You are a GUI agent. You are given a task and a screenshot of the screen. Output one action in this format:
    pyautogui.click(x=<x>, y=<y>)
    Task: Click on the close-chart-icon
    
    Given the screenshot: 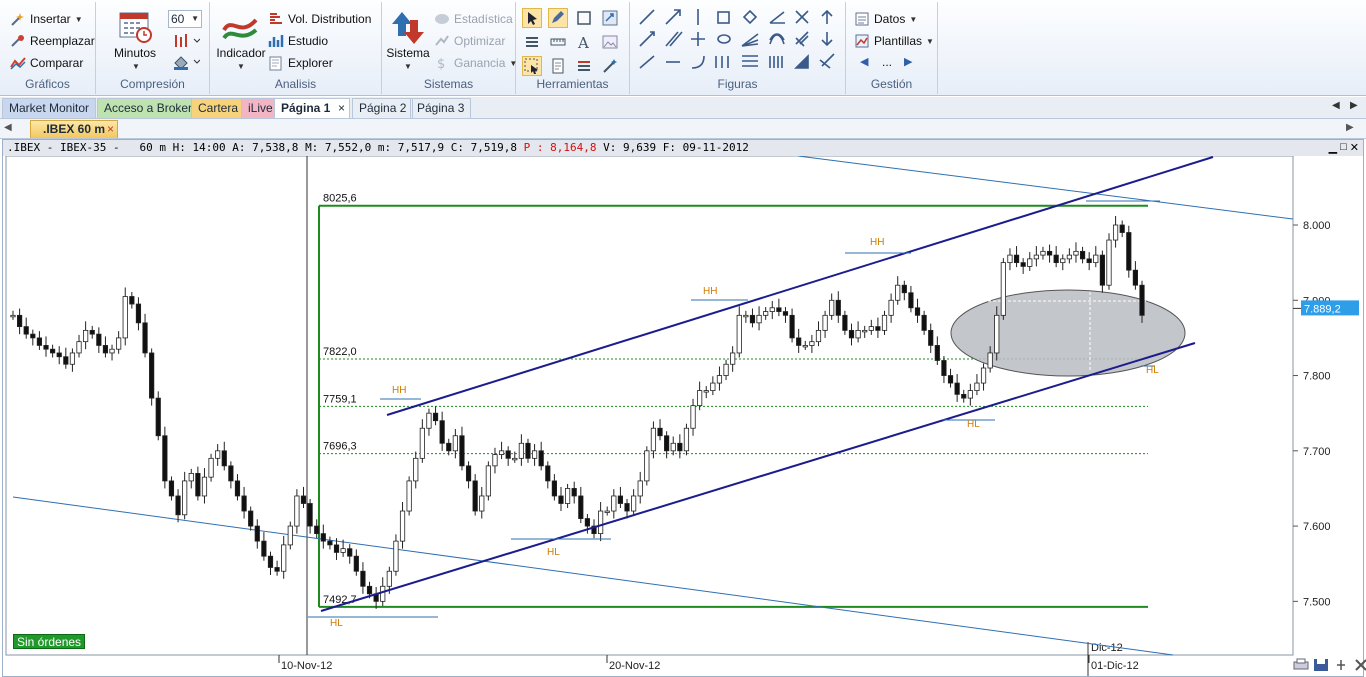 What is the action you would take?
    pyautogui.click(x=1359, y=665)
    